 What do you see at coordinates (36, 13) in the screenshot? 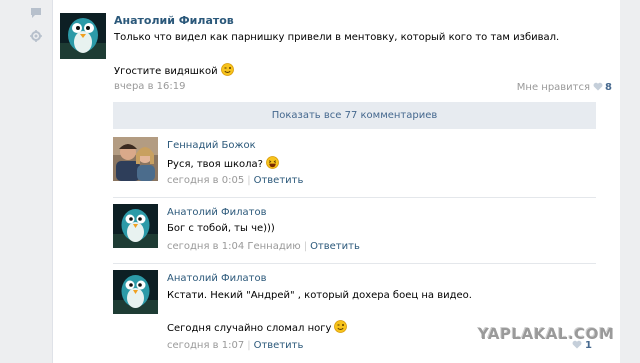
I see `comment-icon` at bounding box center [36, 13].